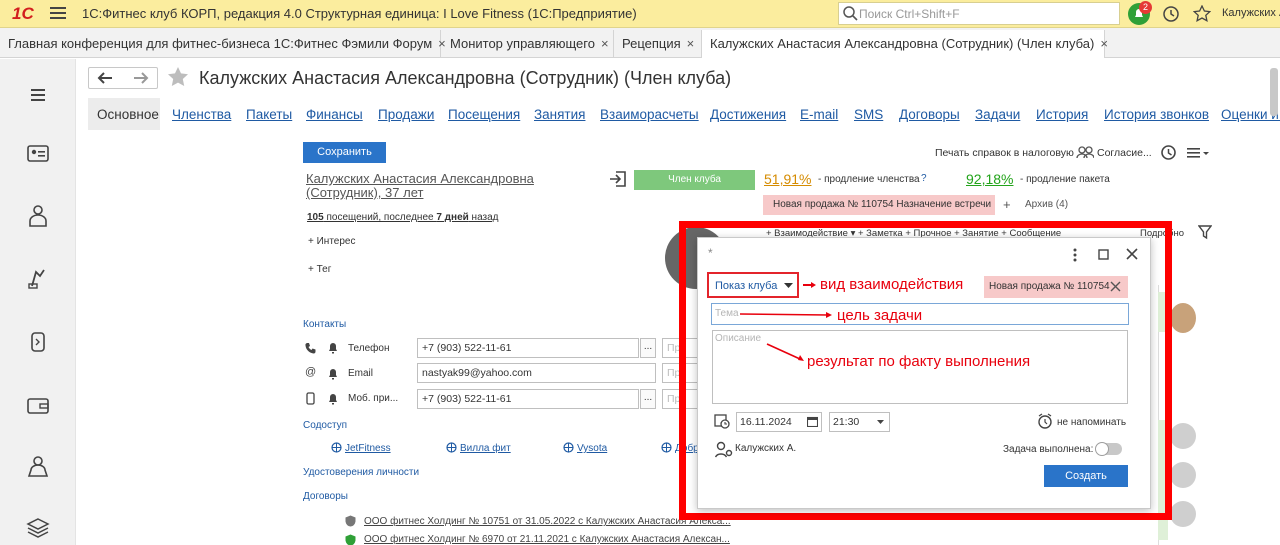 The width and height of the screenshot is (1280, 545). Describe the element at coordinates (559, 114) in the screenshot. I see `section-tab-classes: Занятия` at that location.